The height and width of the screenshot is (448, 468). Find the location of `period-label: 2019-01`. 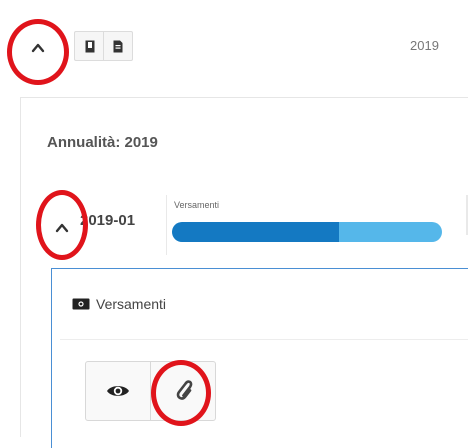

period-label: 2019-01 is located at coordinates (108, 220).